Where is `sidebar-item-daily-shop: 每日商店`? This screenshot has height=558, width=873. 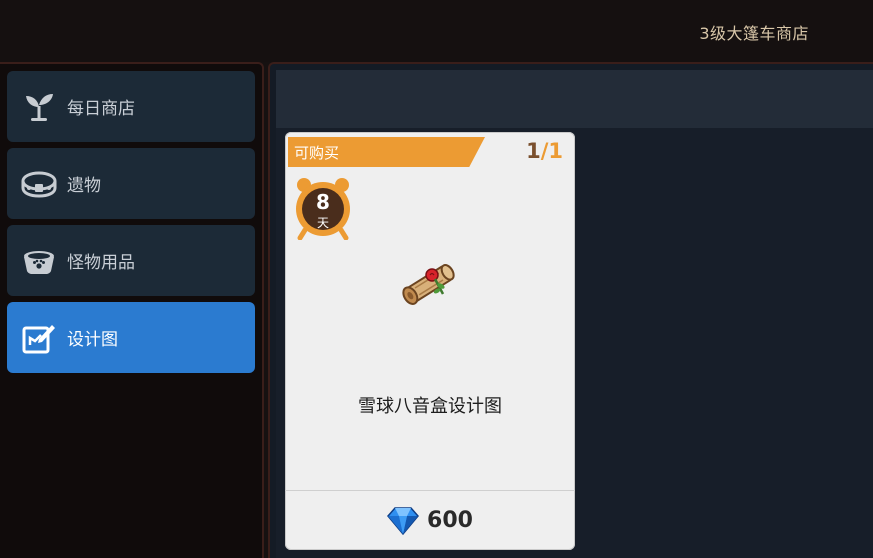
sidebar-item-daily-shop: 每日商店 is located at coordinates (131, 106).